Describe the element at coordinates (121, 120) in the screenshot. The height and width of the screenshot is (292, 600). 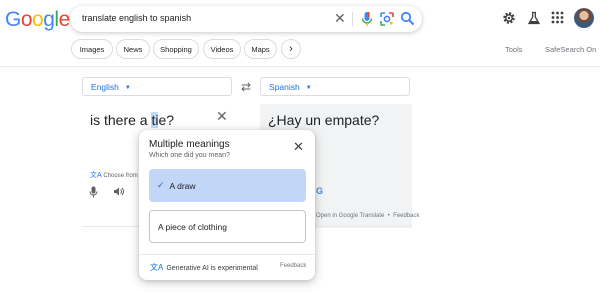
I see `source-text-part: is there a` at that location.